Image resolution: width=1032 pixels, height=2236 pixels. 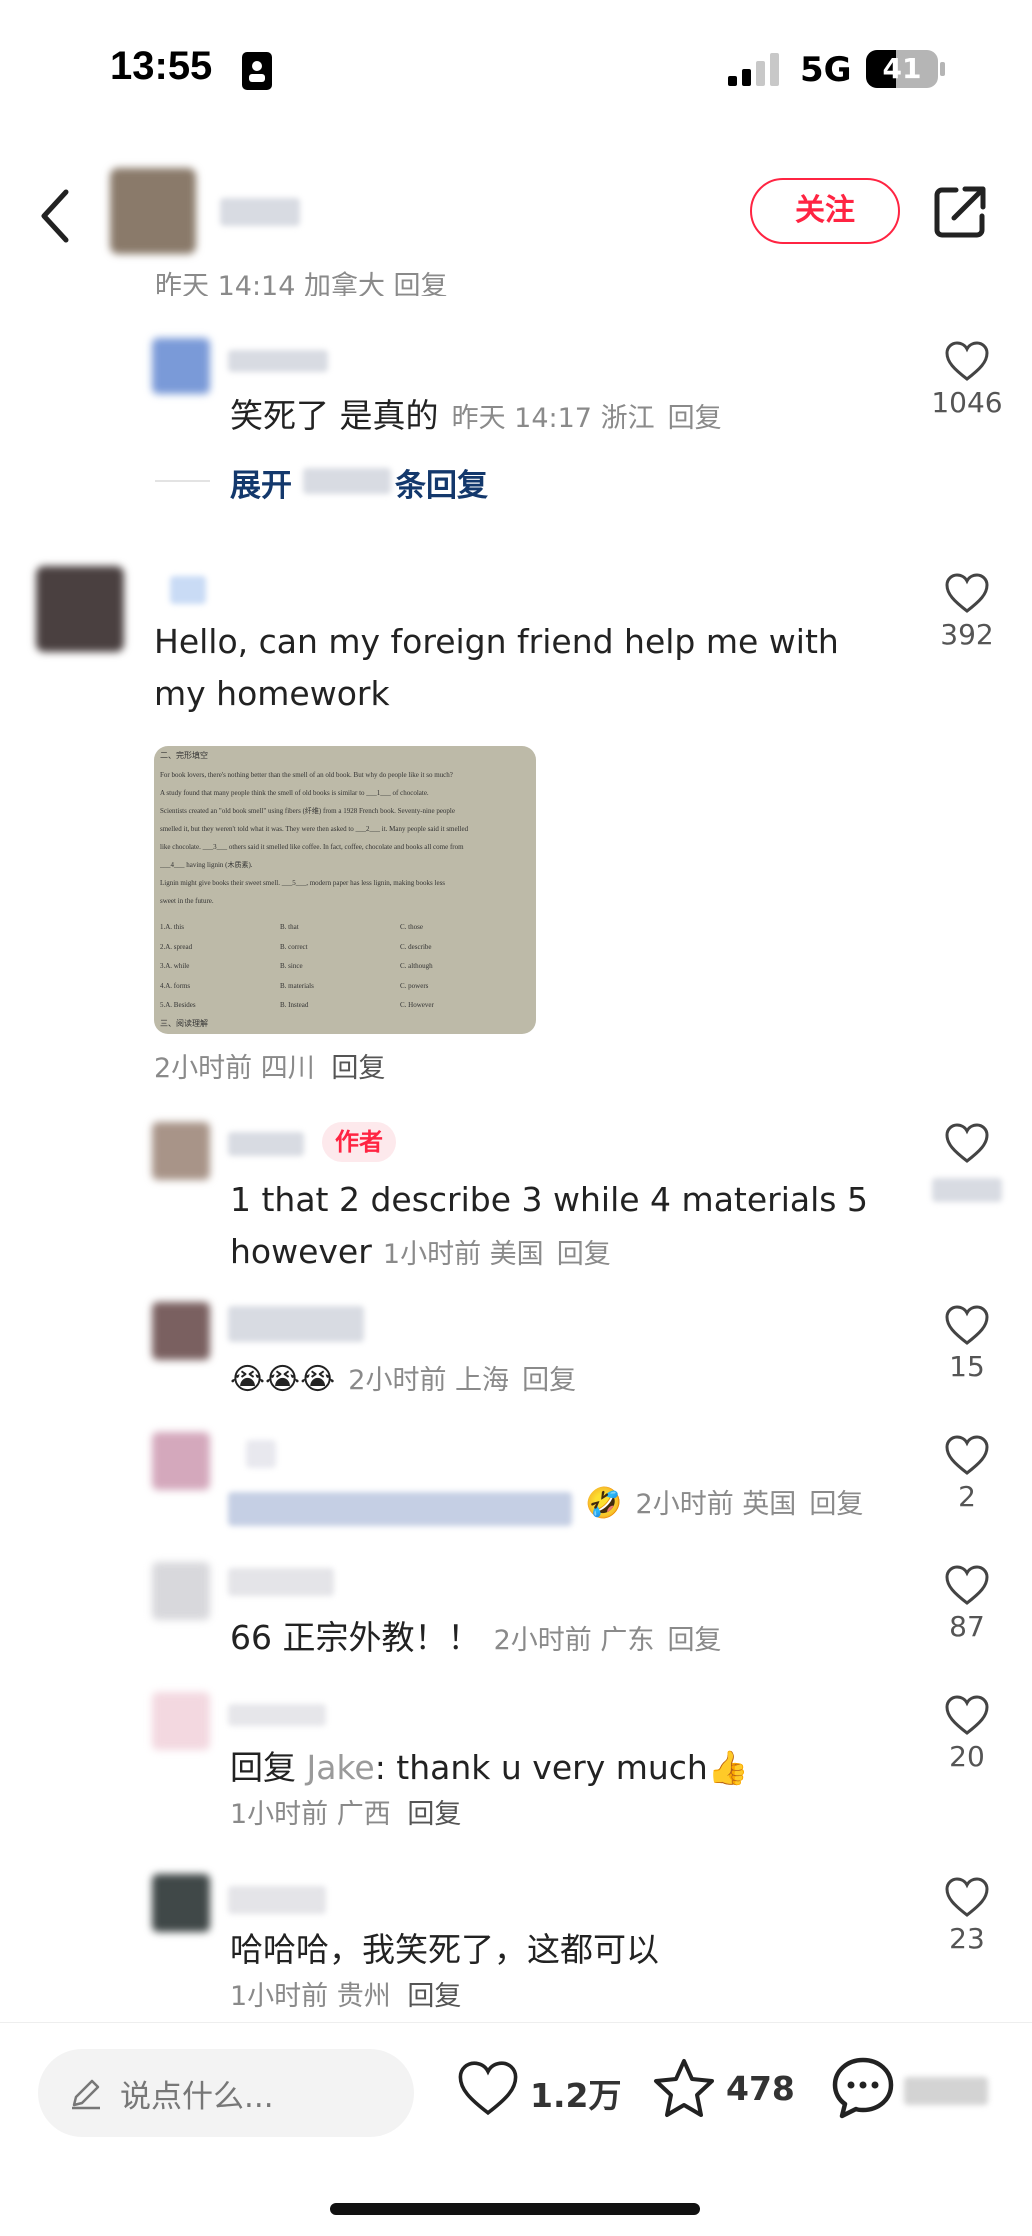 What do you see at coordinates (175, 985) in the screenshot?
I see `image-option: 4.A. forms` at bounding box center [175, 985].